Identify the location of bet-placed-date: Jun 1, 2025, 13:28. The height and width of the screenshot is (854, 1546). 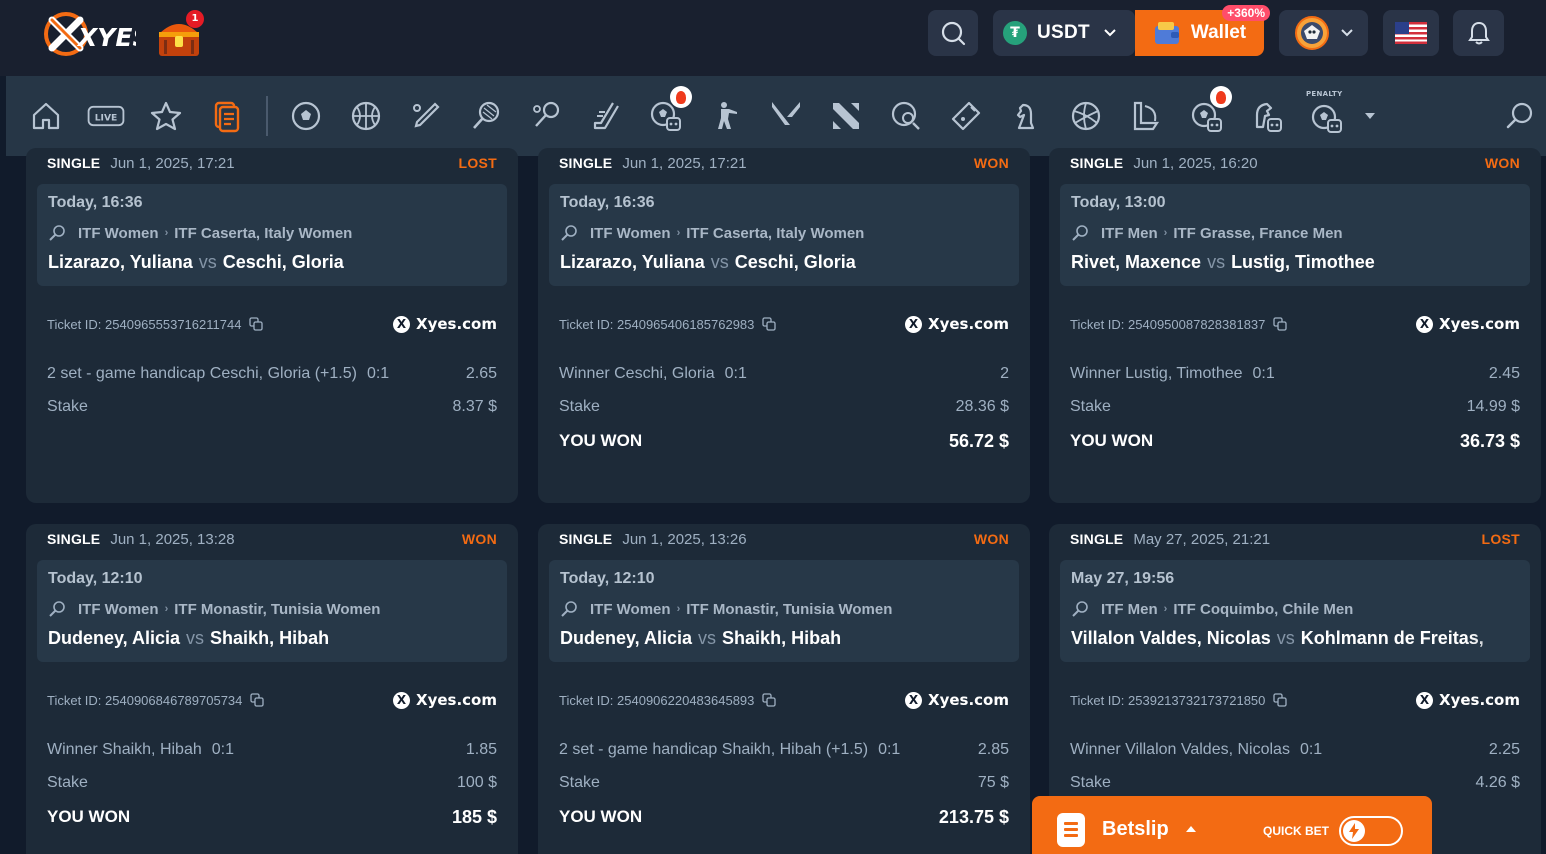
(172, 539).